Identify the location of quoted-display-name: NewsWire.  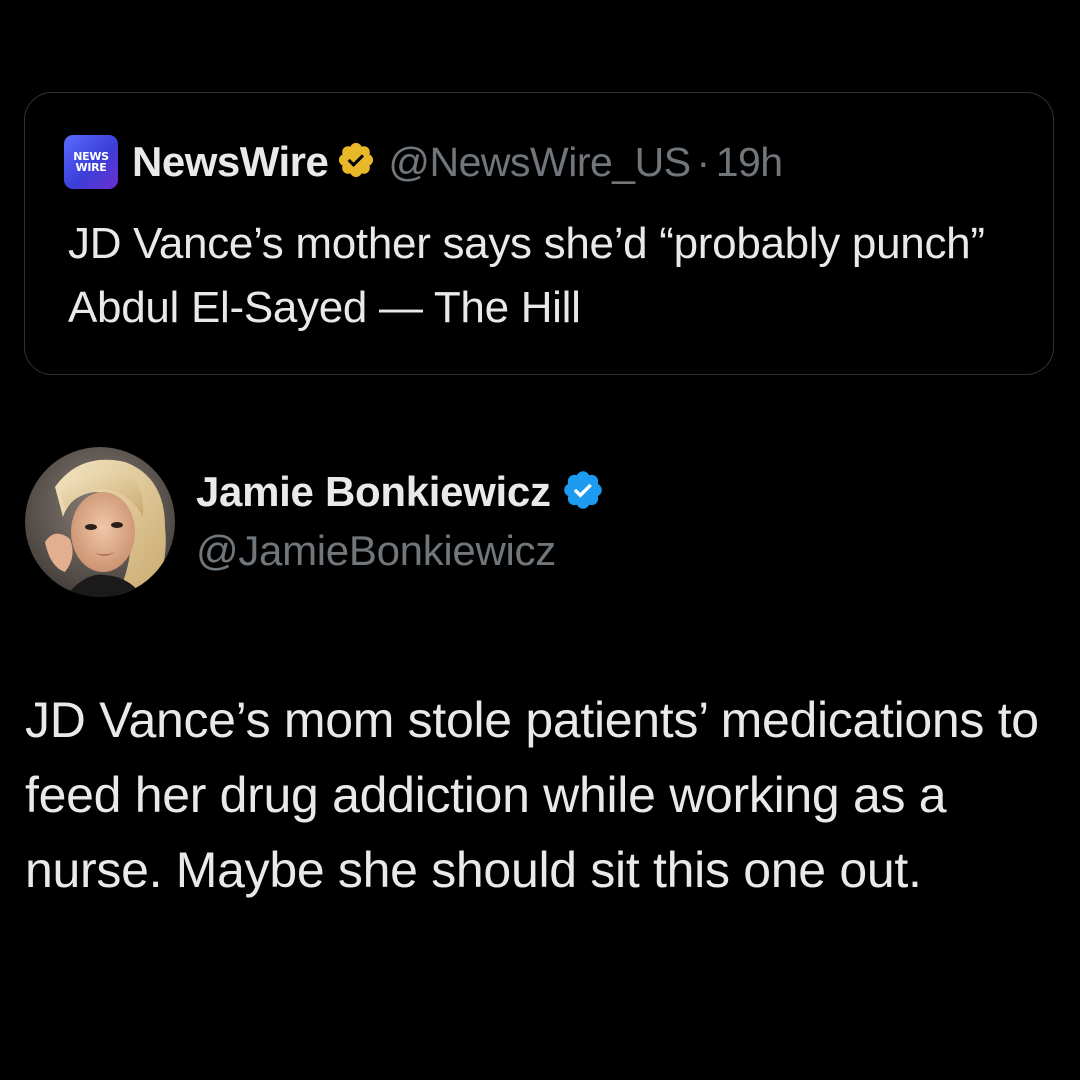
(230, 162).